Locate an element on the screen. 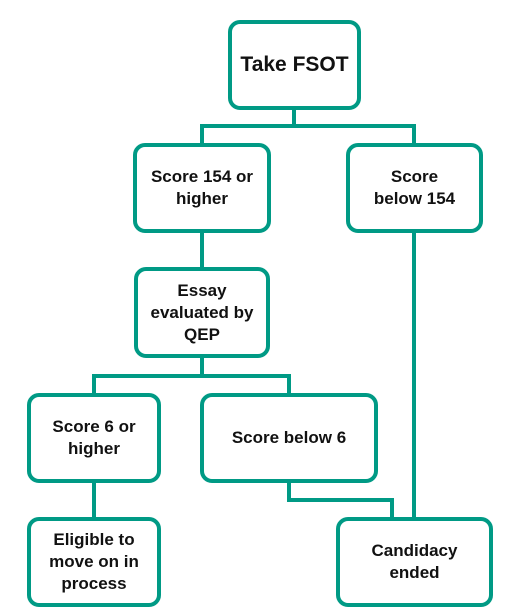  node-take-fsot: Take FSOT is located at coordinates (294, 65).